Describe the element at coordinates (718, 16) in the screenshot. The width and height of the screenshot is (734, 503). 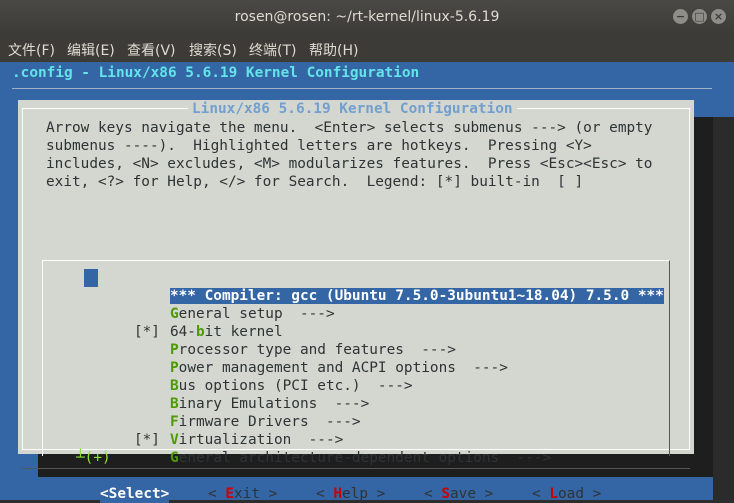
I see `close-icon: ×` at that location.